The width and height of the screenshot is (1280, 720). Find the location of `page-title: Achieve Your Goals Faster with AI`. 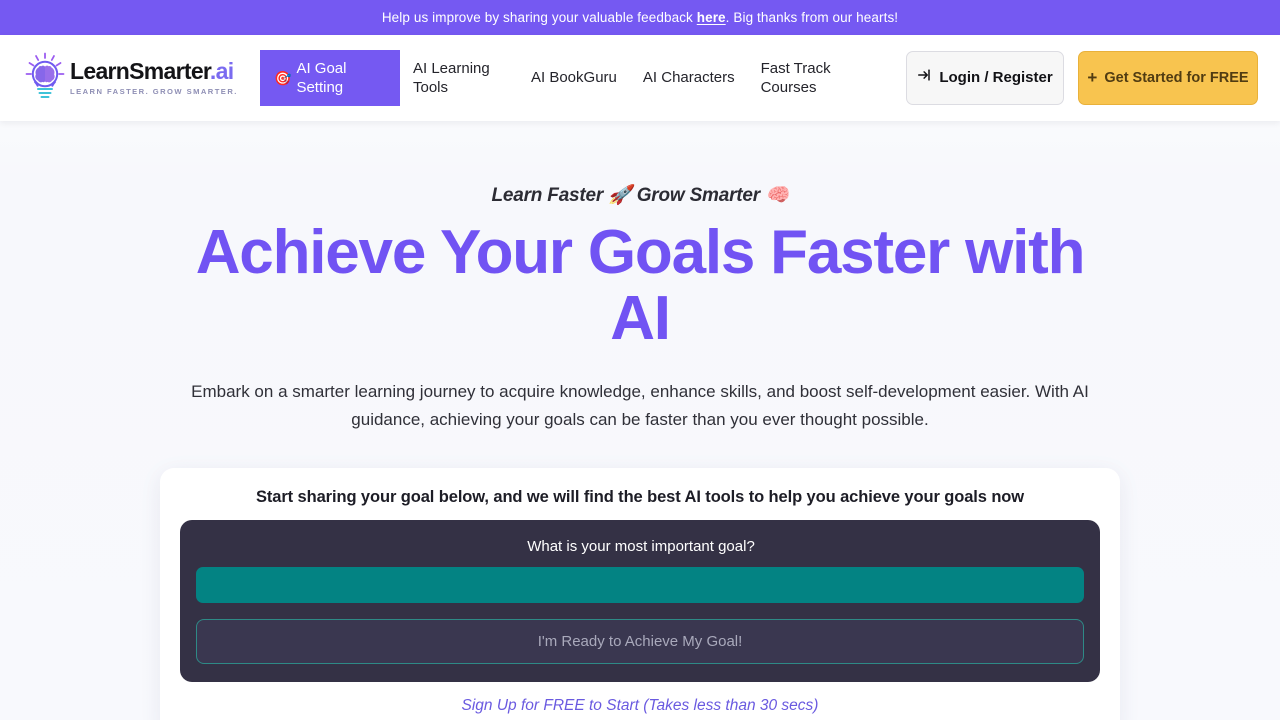

page-title: Achieve Your Goals Faster with AI is located at coordinates (640, 285).